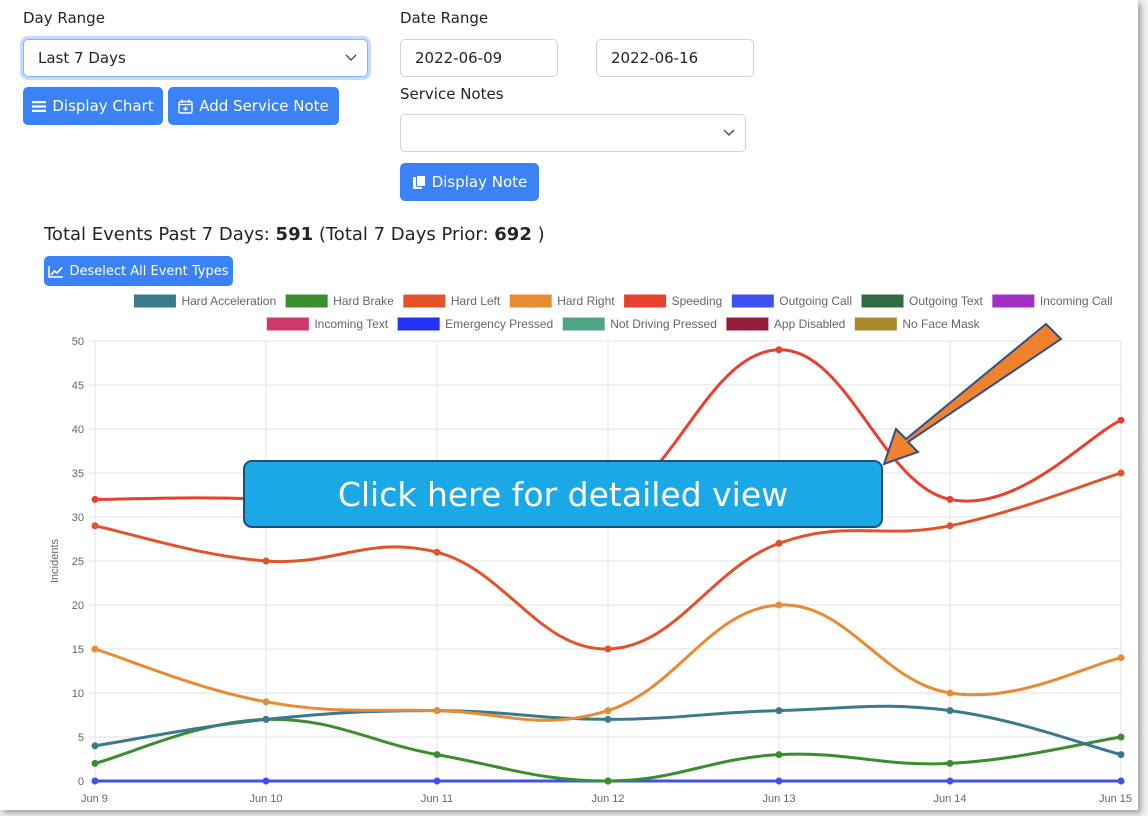 This screenshot has width=1148, height=816. I want to click on x-tick-label: Jun 11, so click(437, 799).